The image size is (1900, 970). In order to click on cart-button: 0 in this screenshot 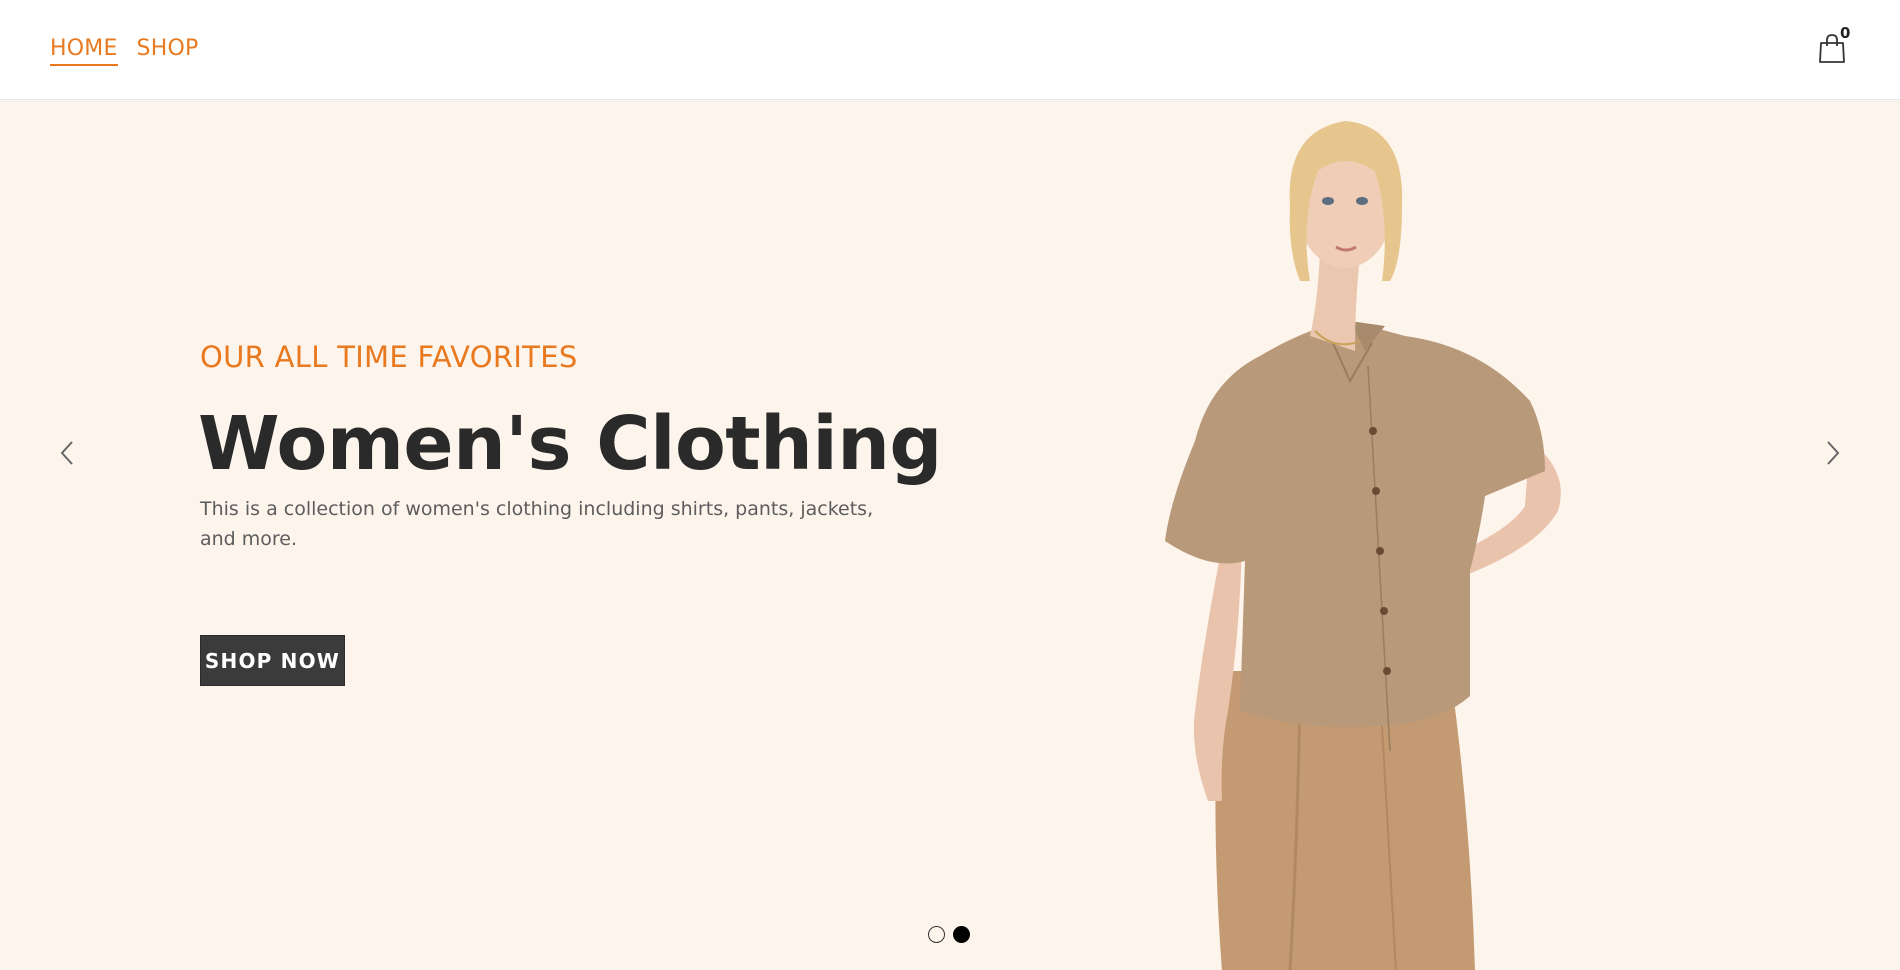, I will do `click(1834, 45)`.